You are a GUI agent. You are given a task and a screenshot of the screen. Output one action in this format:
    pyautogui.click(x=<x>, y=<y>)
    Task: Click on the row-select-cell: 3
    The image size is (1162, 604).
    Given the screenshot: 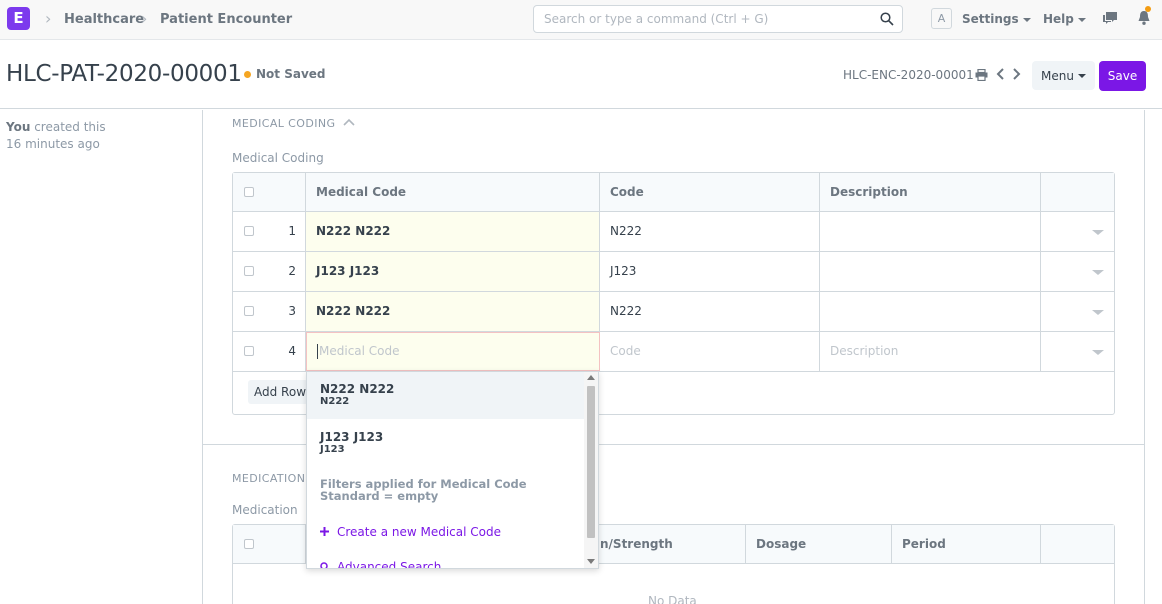 What is the action you would take?
    pyautogui.click(x=269, y=311)
    